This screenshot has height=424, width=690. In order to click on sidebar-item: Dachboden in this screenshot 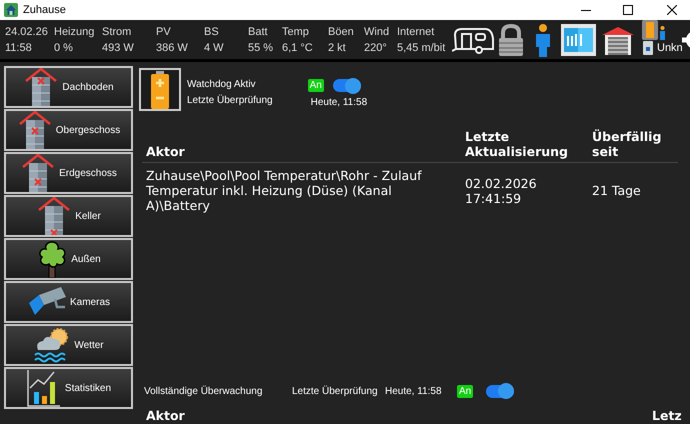, I will do `click(68, 87)`.